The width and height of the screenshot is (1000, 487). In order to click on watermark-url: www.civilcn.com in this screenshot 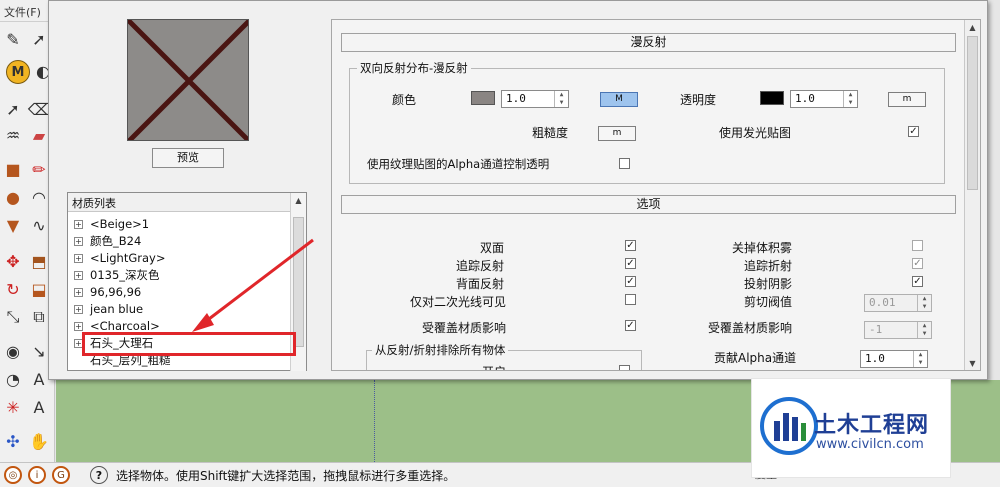, I will do `click(870, 444)`.